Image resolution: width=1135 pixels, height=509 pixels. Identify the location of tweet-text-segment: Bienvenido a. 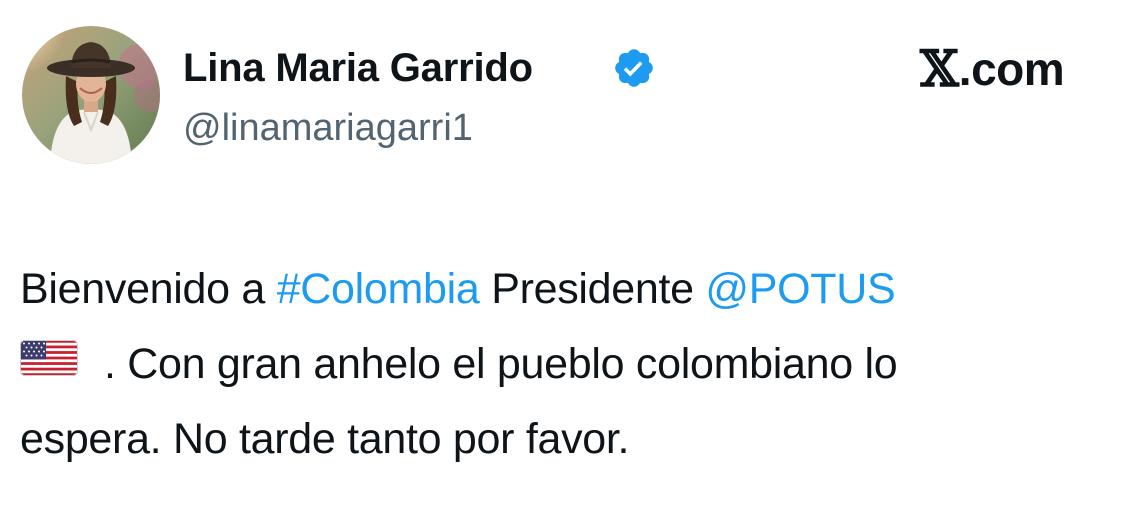
(148, 289).